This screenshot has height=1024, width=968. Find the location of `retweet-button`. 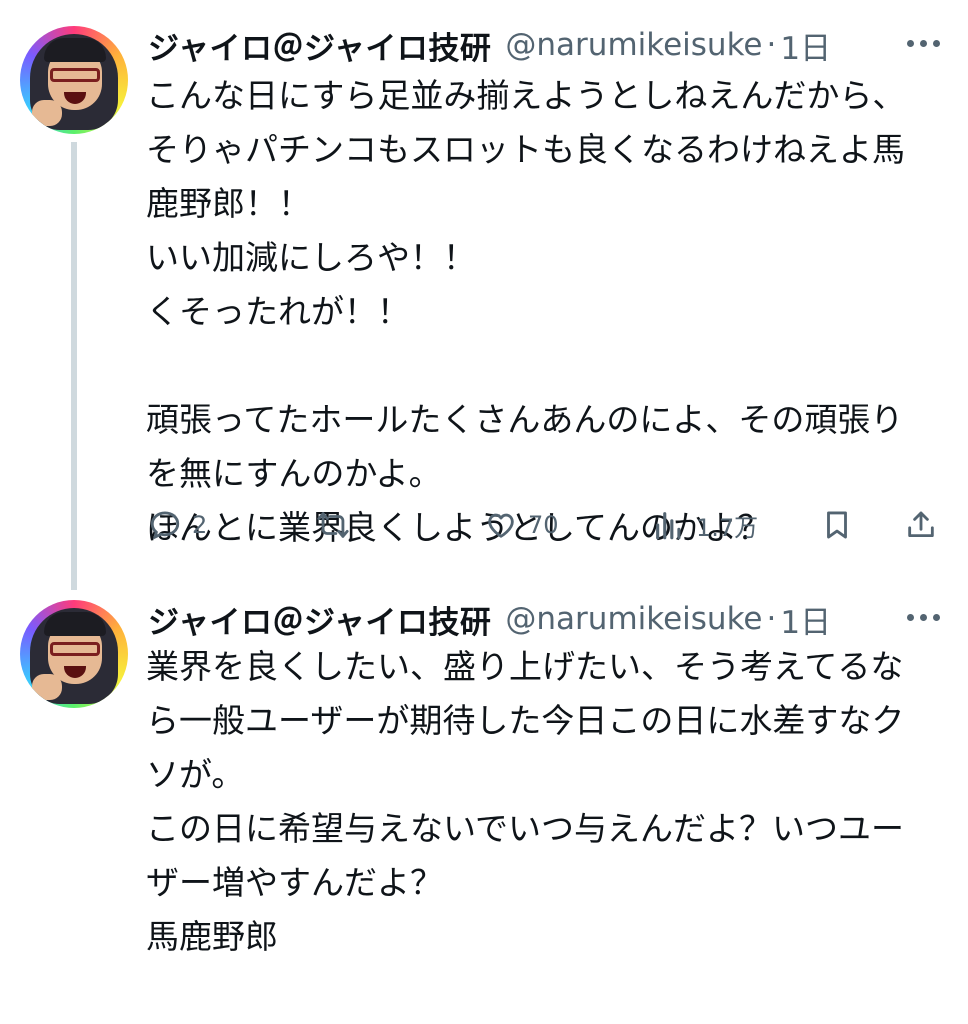

retweet-button is located at coordinates (333, 525).